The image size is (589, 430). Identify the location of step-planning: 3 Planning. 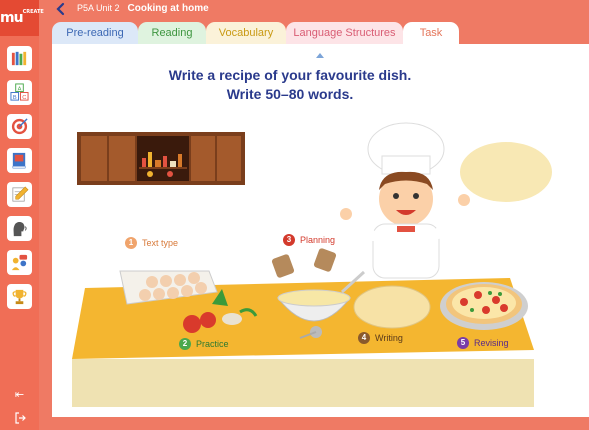
(309, 240).